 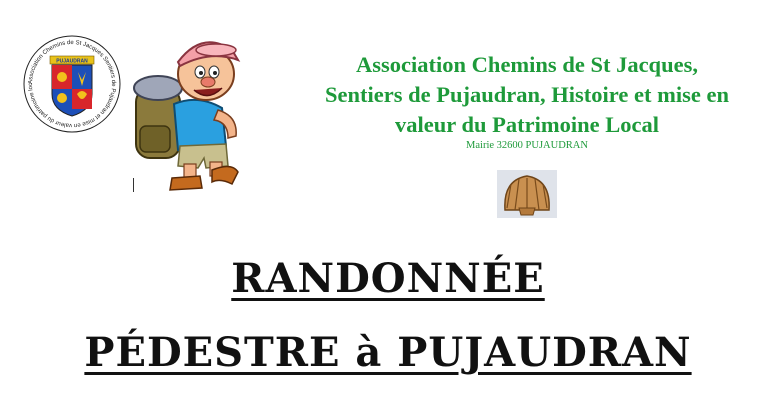 What do you see at coordinates (527, 145) in the screenshot?
I see `association-address: Mairie 32600 PUJAUDRAN` at bounding box center [527, 145].